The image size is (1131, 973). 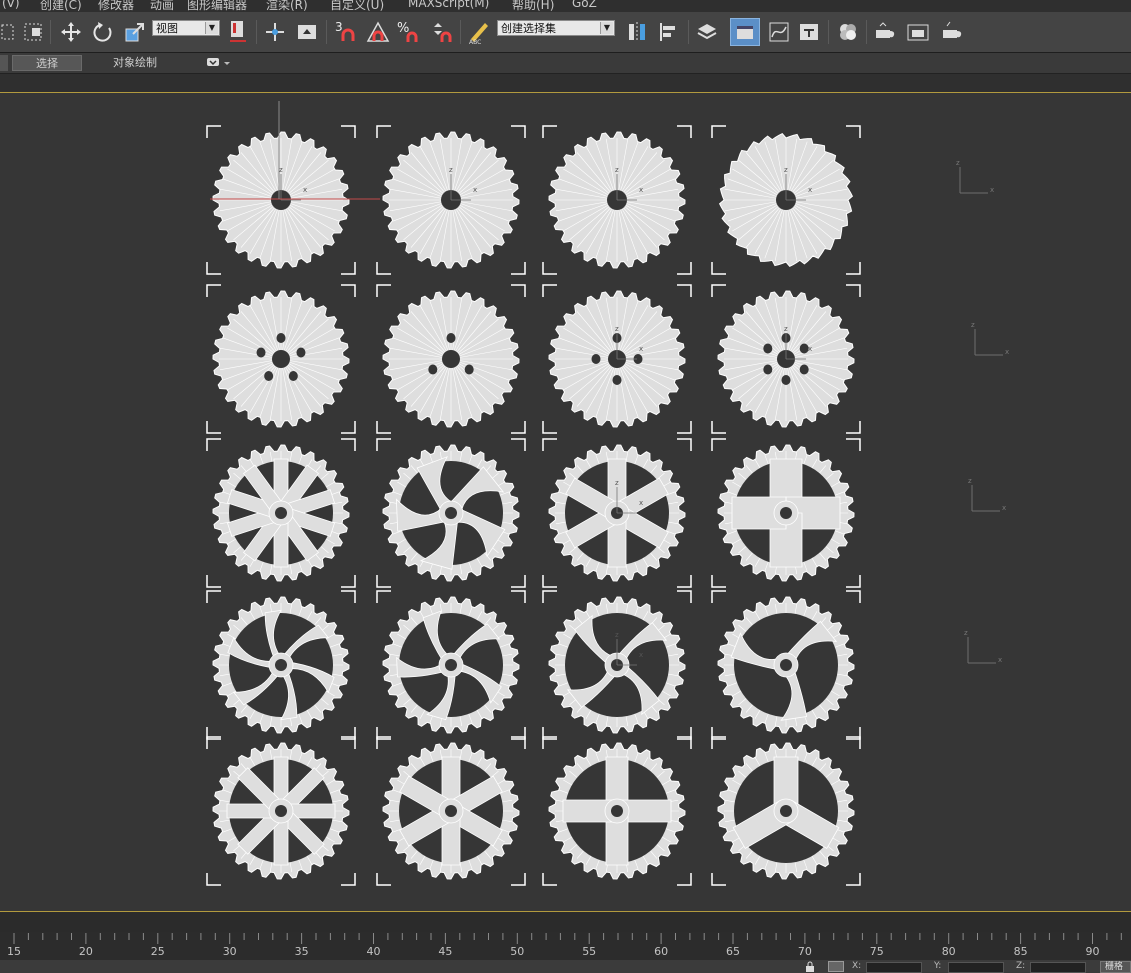 What do you see at coordinates (230, 951) in the screenshot?
I see `timeline-frame-label: 30` at bounding box center [230, 951].